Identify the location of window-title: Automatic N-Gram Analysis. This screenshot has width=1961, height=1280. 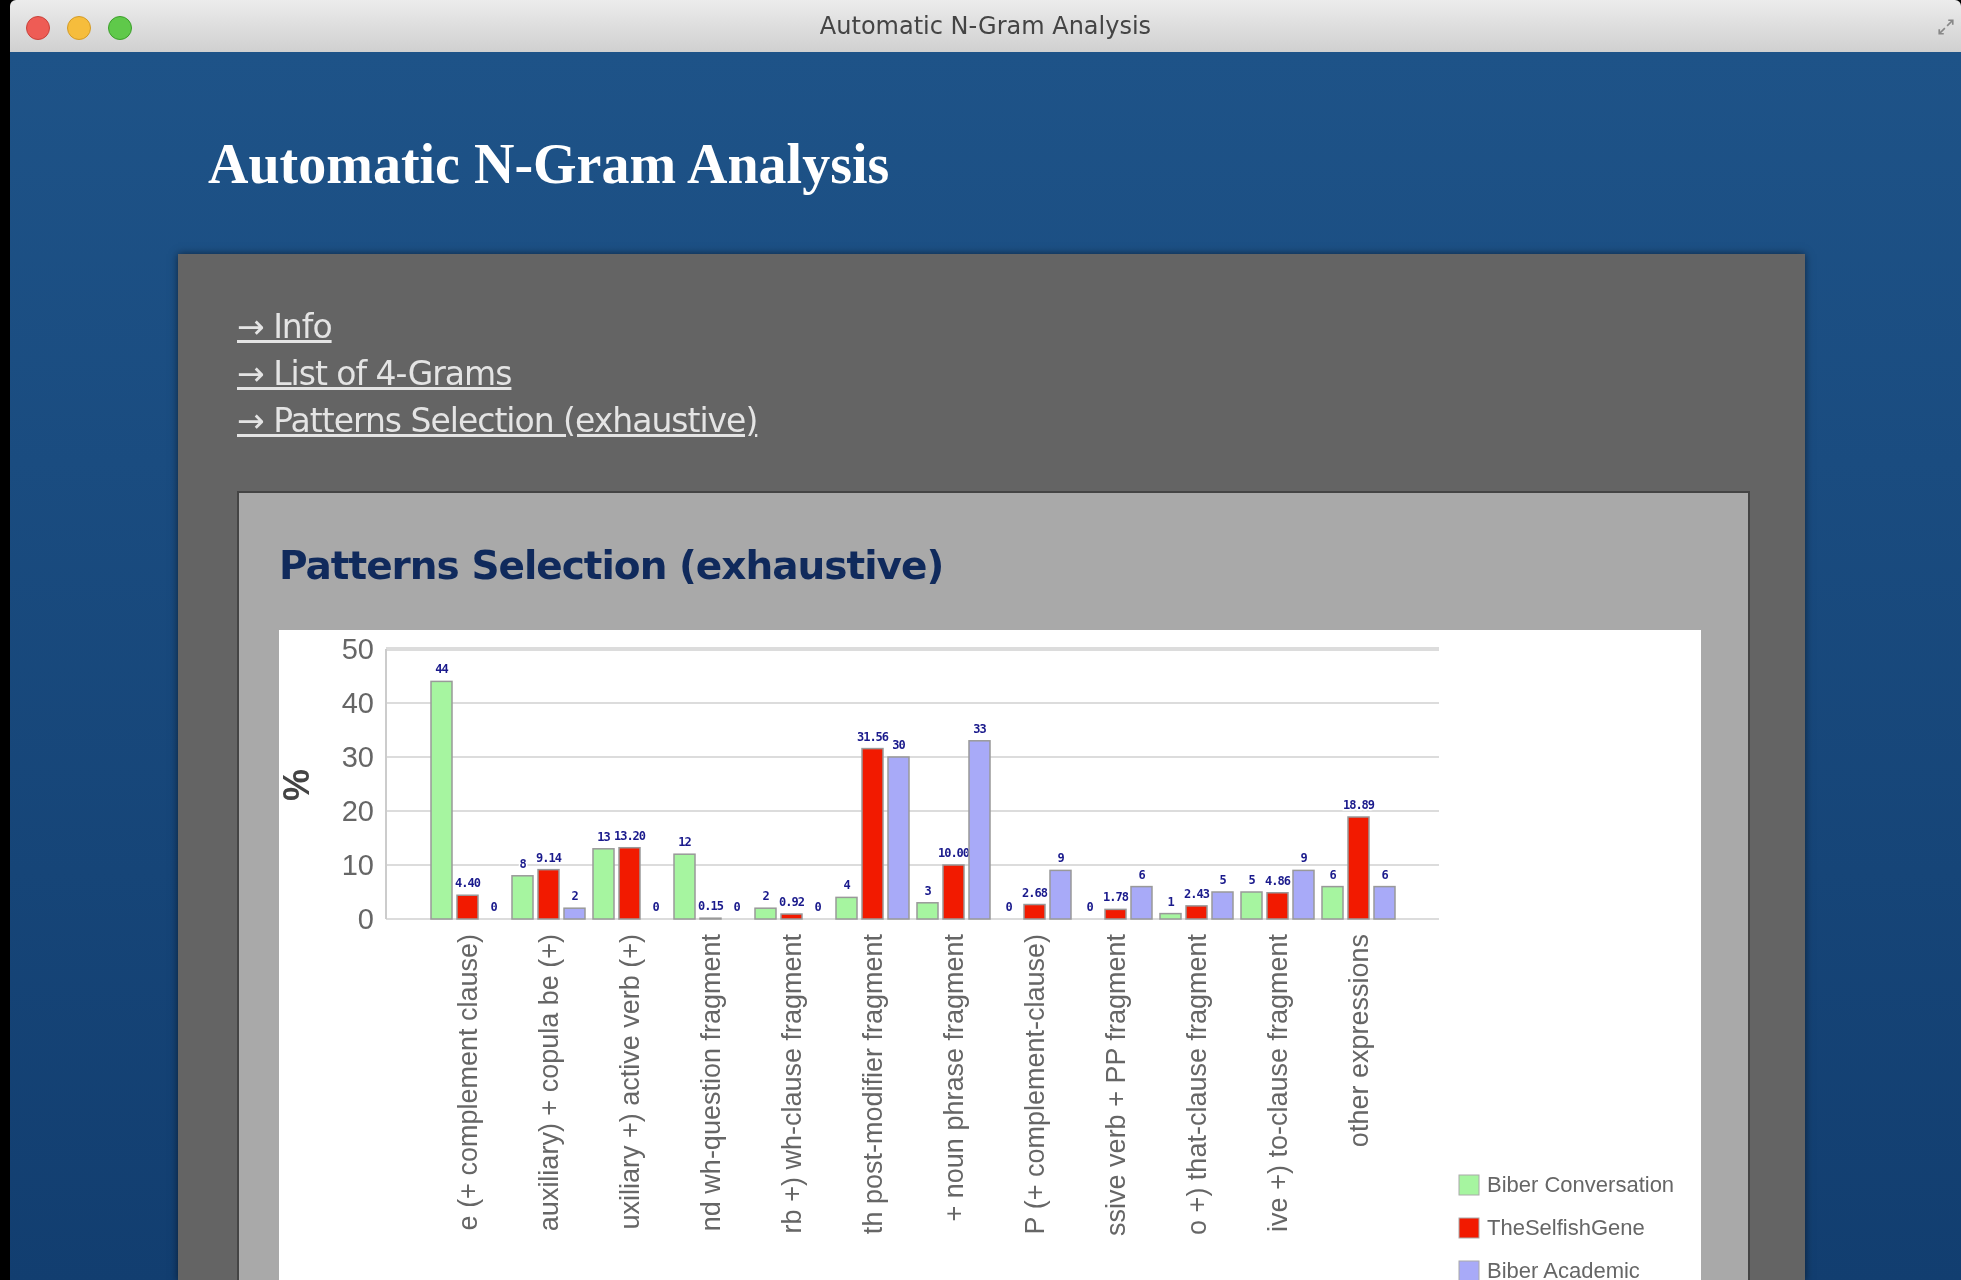
(985, 26).